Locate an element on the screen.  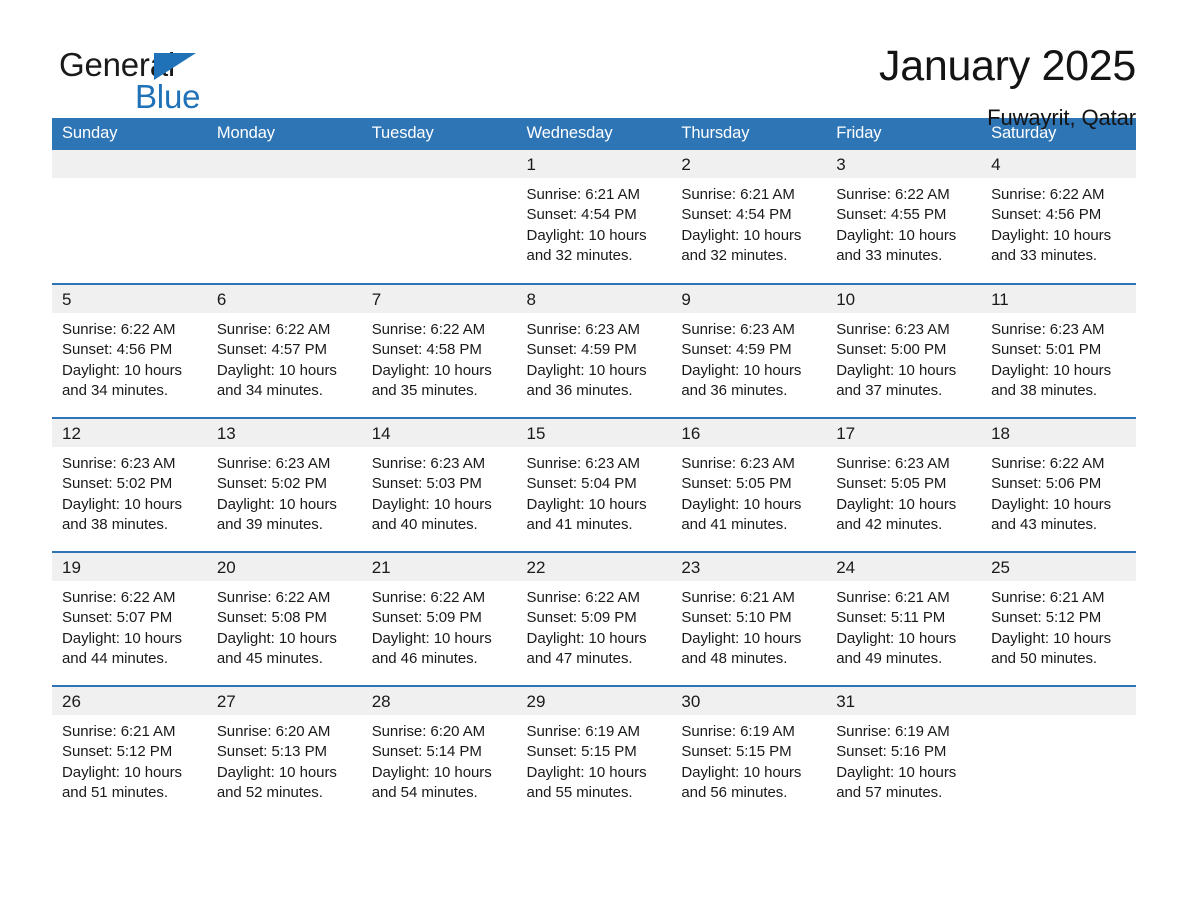
daylight-text-line2: and 43 minutes. is located at coordinates (1044, 524).